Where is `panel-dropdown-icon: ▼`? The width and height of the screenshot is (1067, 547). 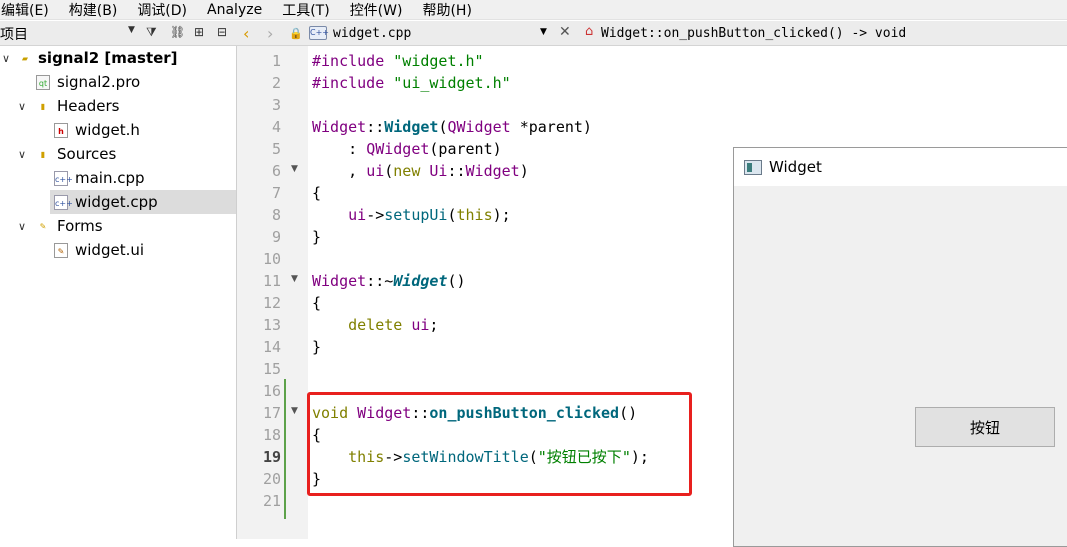 panel-dropdown-icon: ▼ is located at coordinates (131, 30).